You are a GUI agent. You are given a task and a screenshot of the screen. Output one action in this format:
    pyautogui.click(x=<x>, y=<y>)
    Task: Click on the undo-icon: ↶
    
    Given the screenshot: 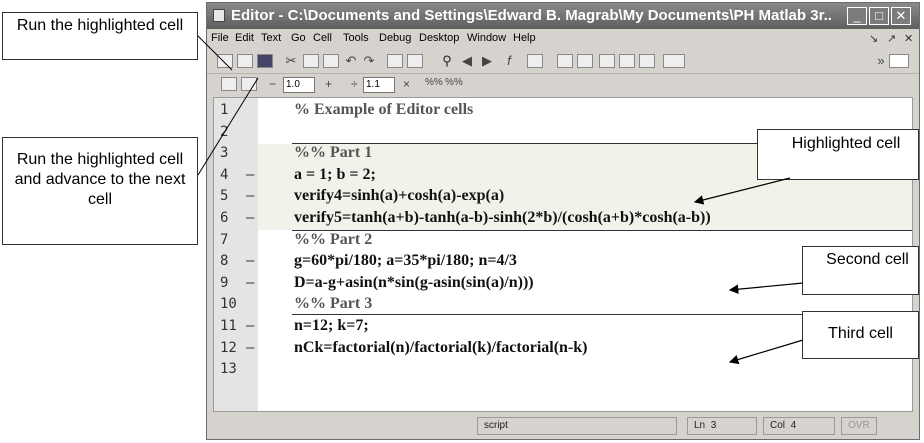 What is the action you would take?
    pyautogui.click(x=351, y=61)
    